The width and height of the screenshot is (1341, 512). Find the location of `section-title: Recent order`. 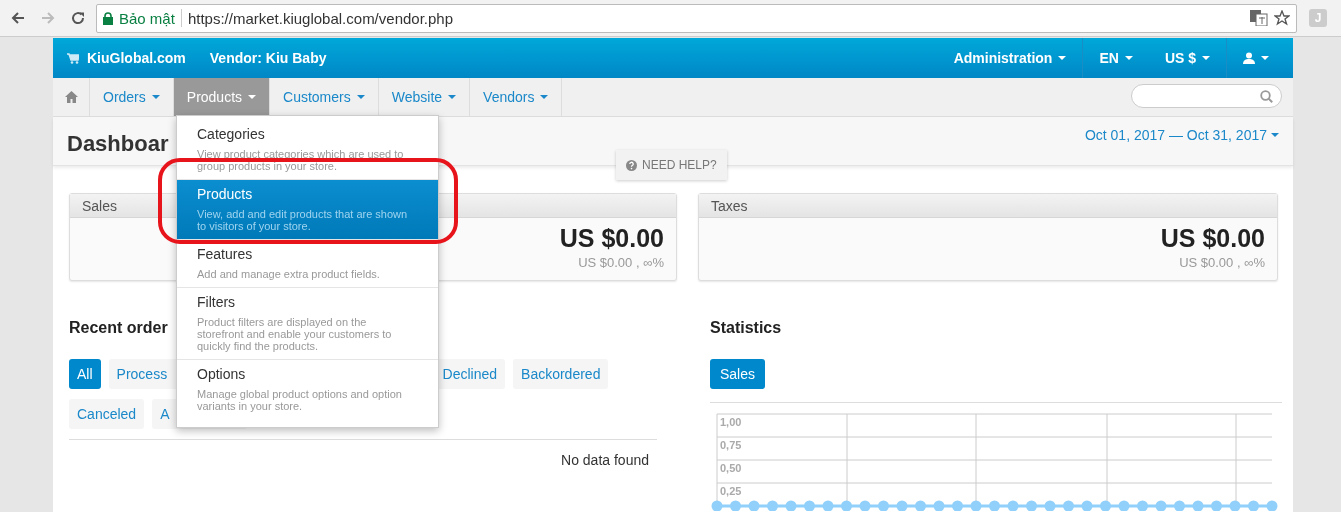

section-title: Recent order is located at coordinates (118, 328).